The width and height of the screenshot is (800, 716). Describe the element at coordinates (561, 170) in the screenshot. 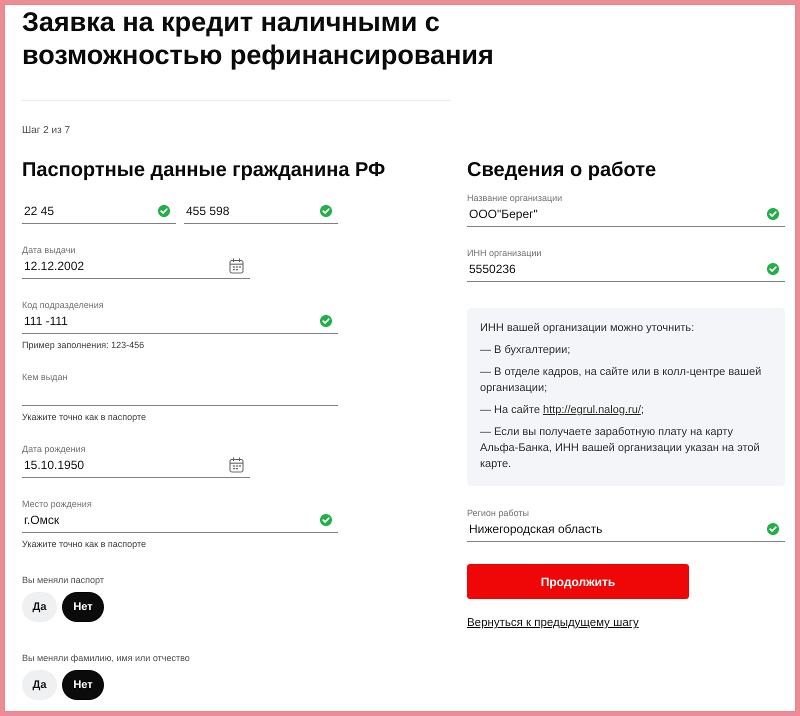

I see `section-heading: Сведения о работе` at that location.